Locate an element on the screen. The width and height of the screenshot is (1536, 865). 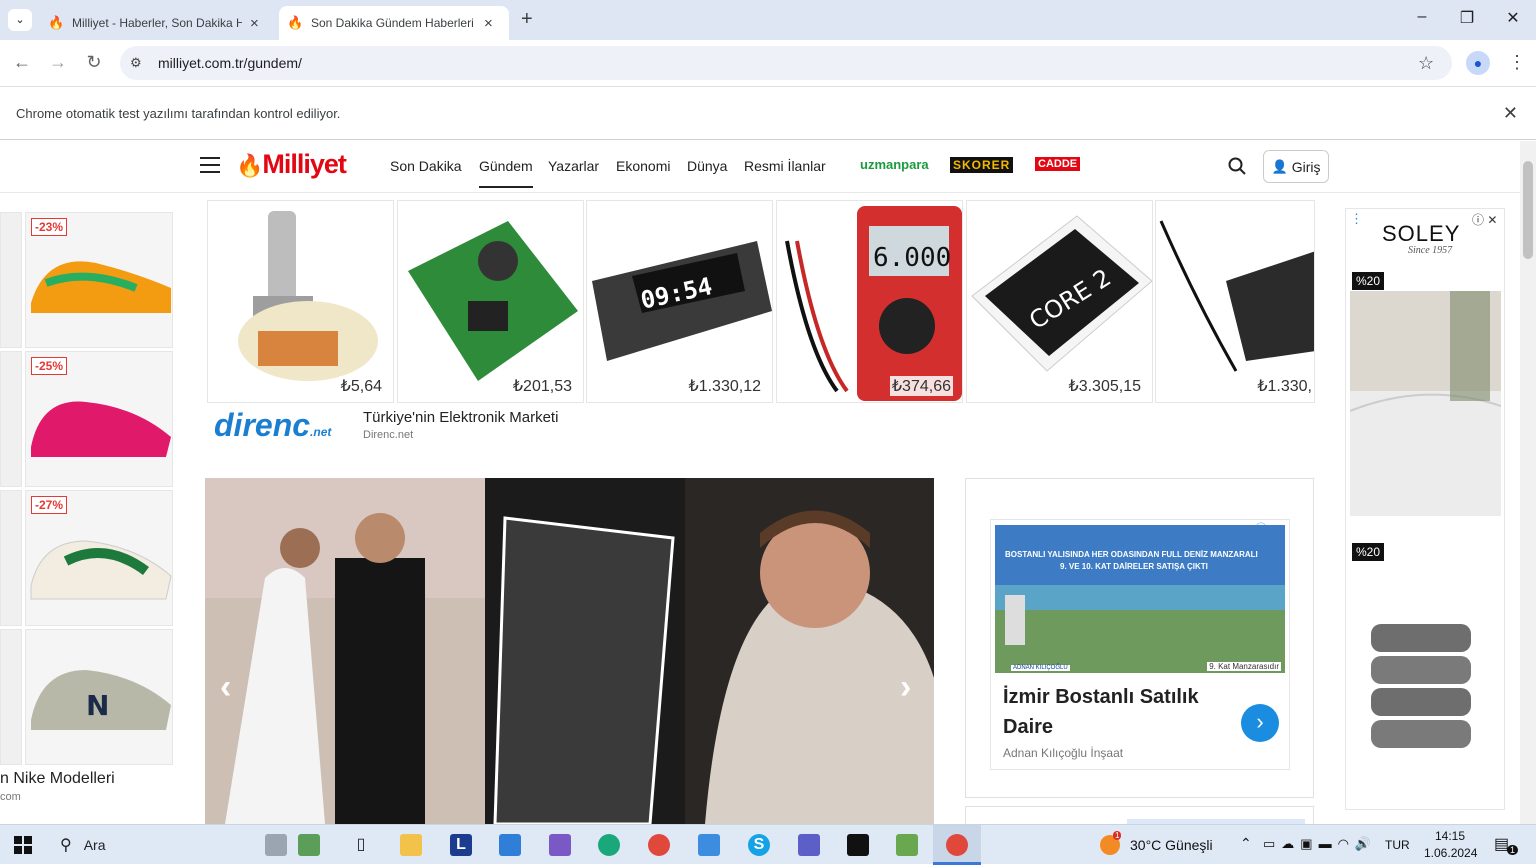
ad-source: Direnc.net is located at coordinates (388, 435).